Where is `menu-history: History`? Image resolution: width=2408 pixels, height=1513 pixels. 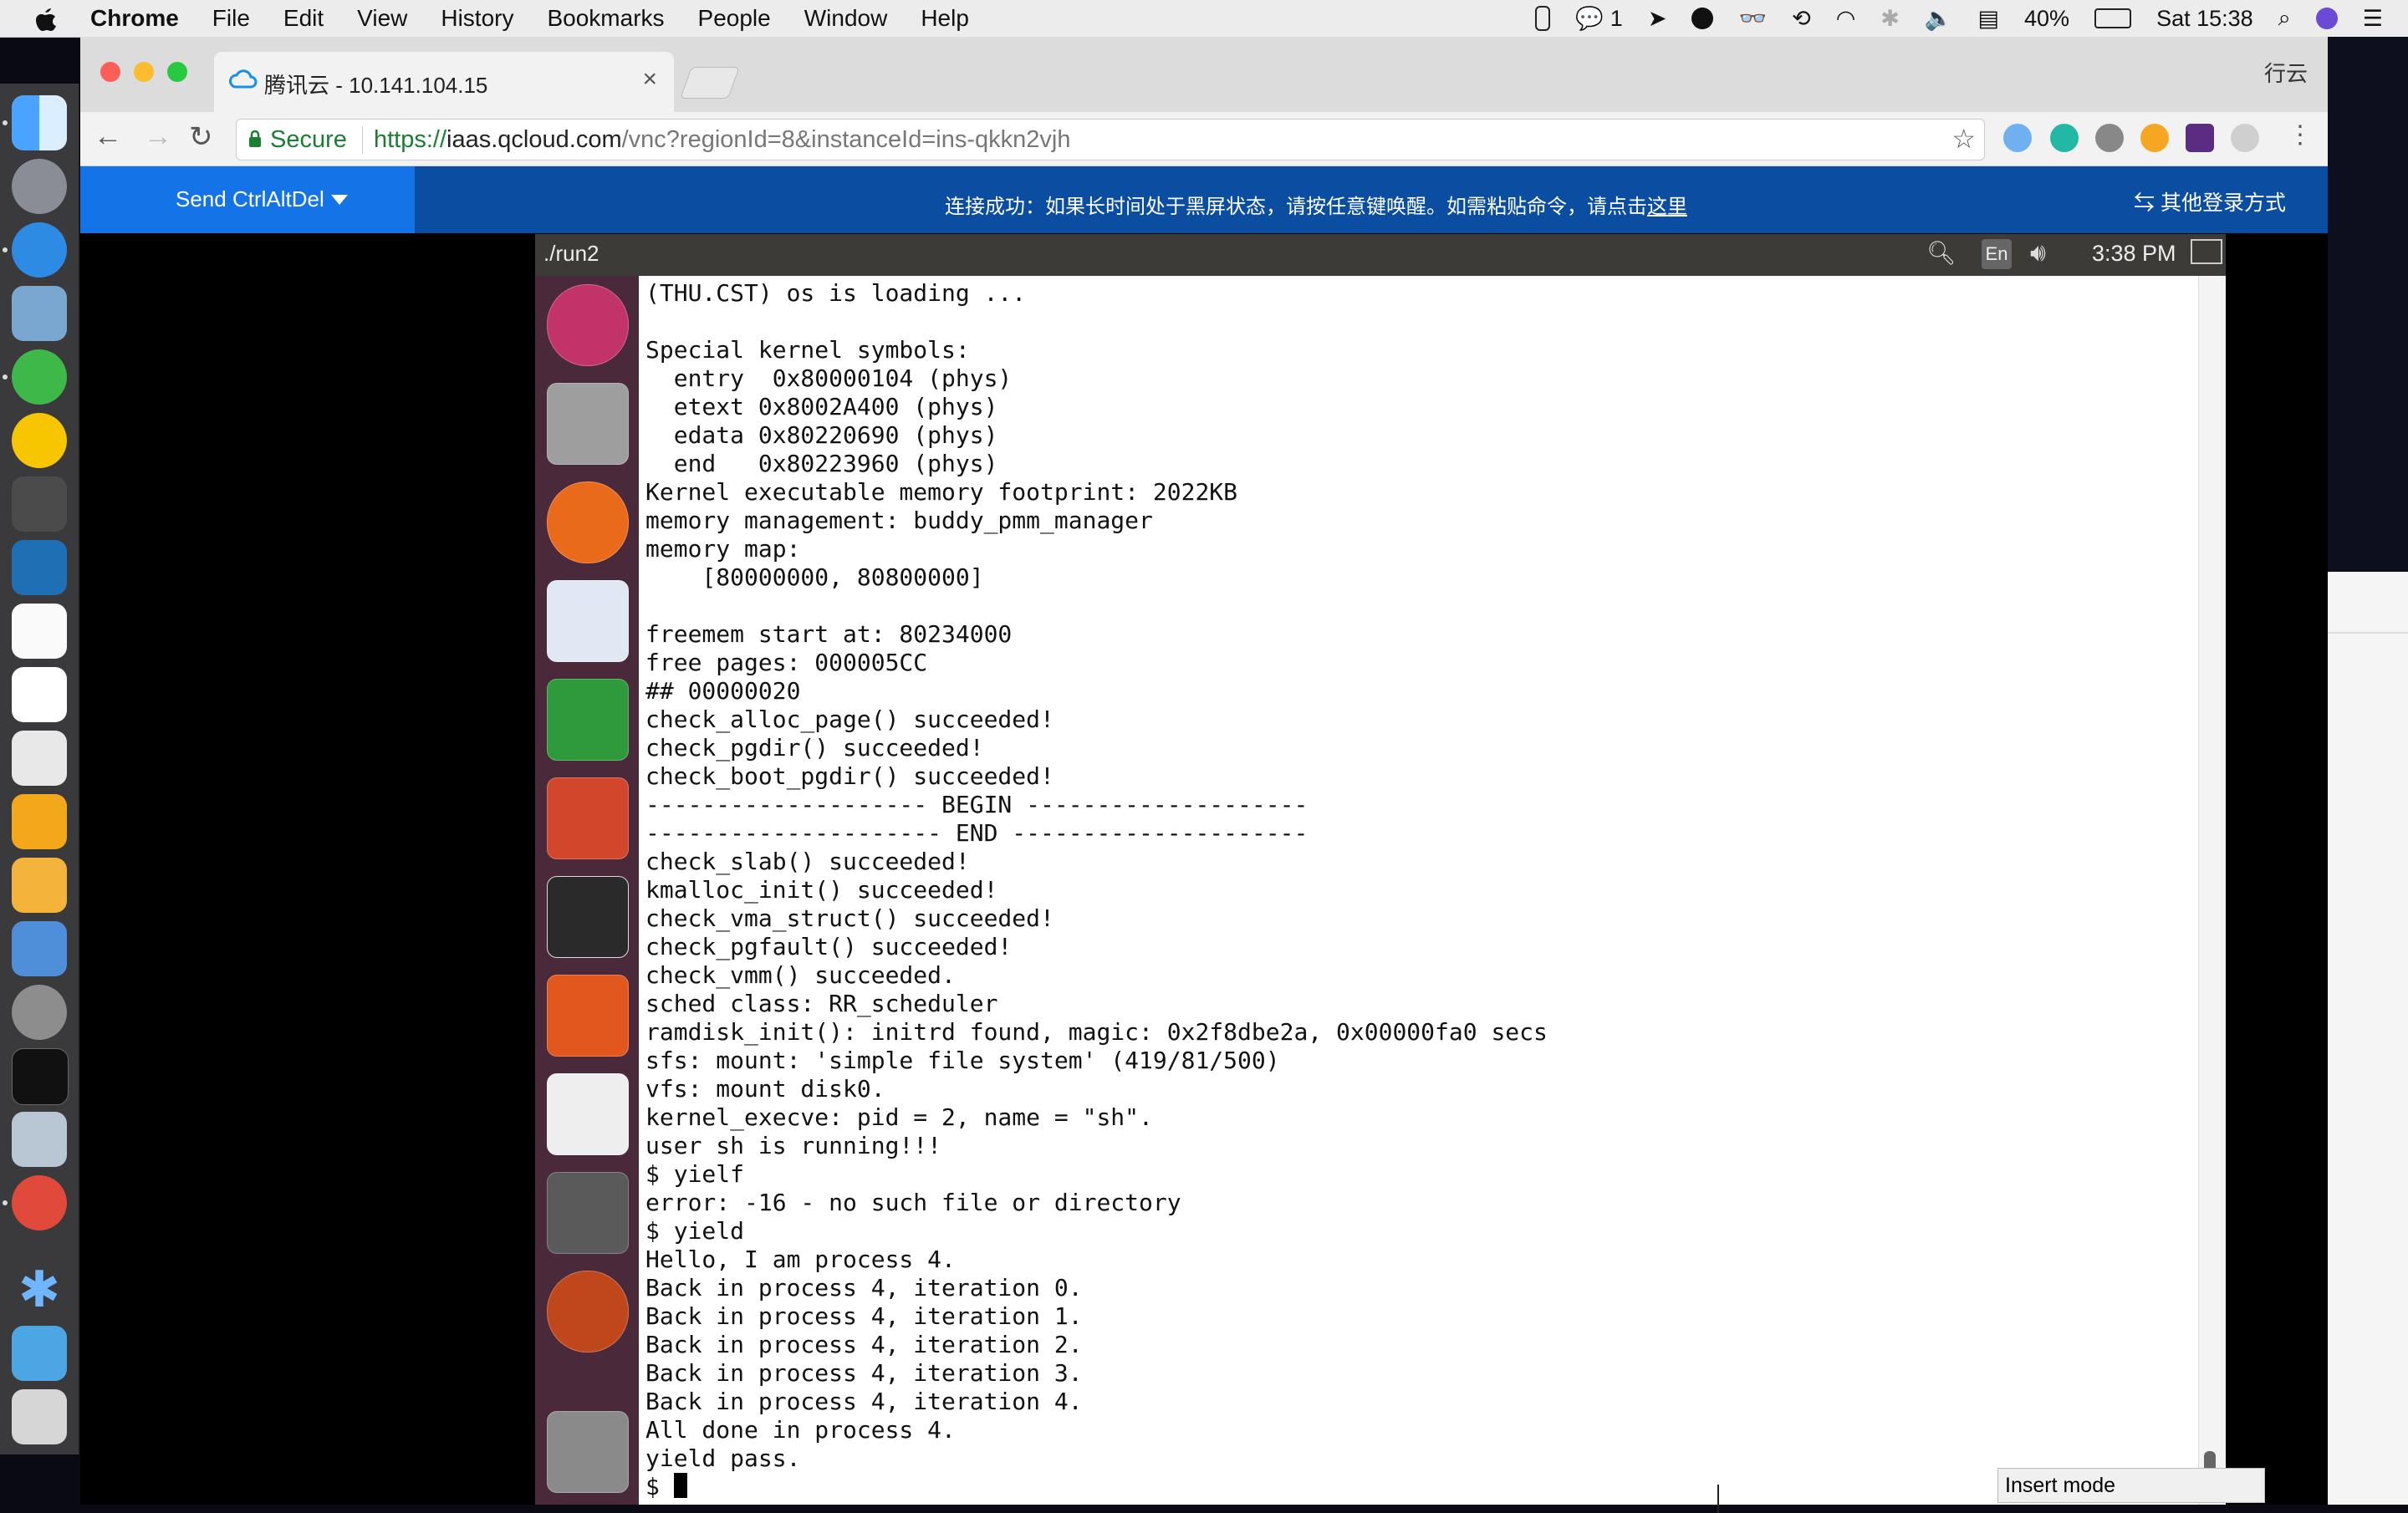 menu-history: History is located at coordinates (477, 18).